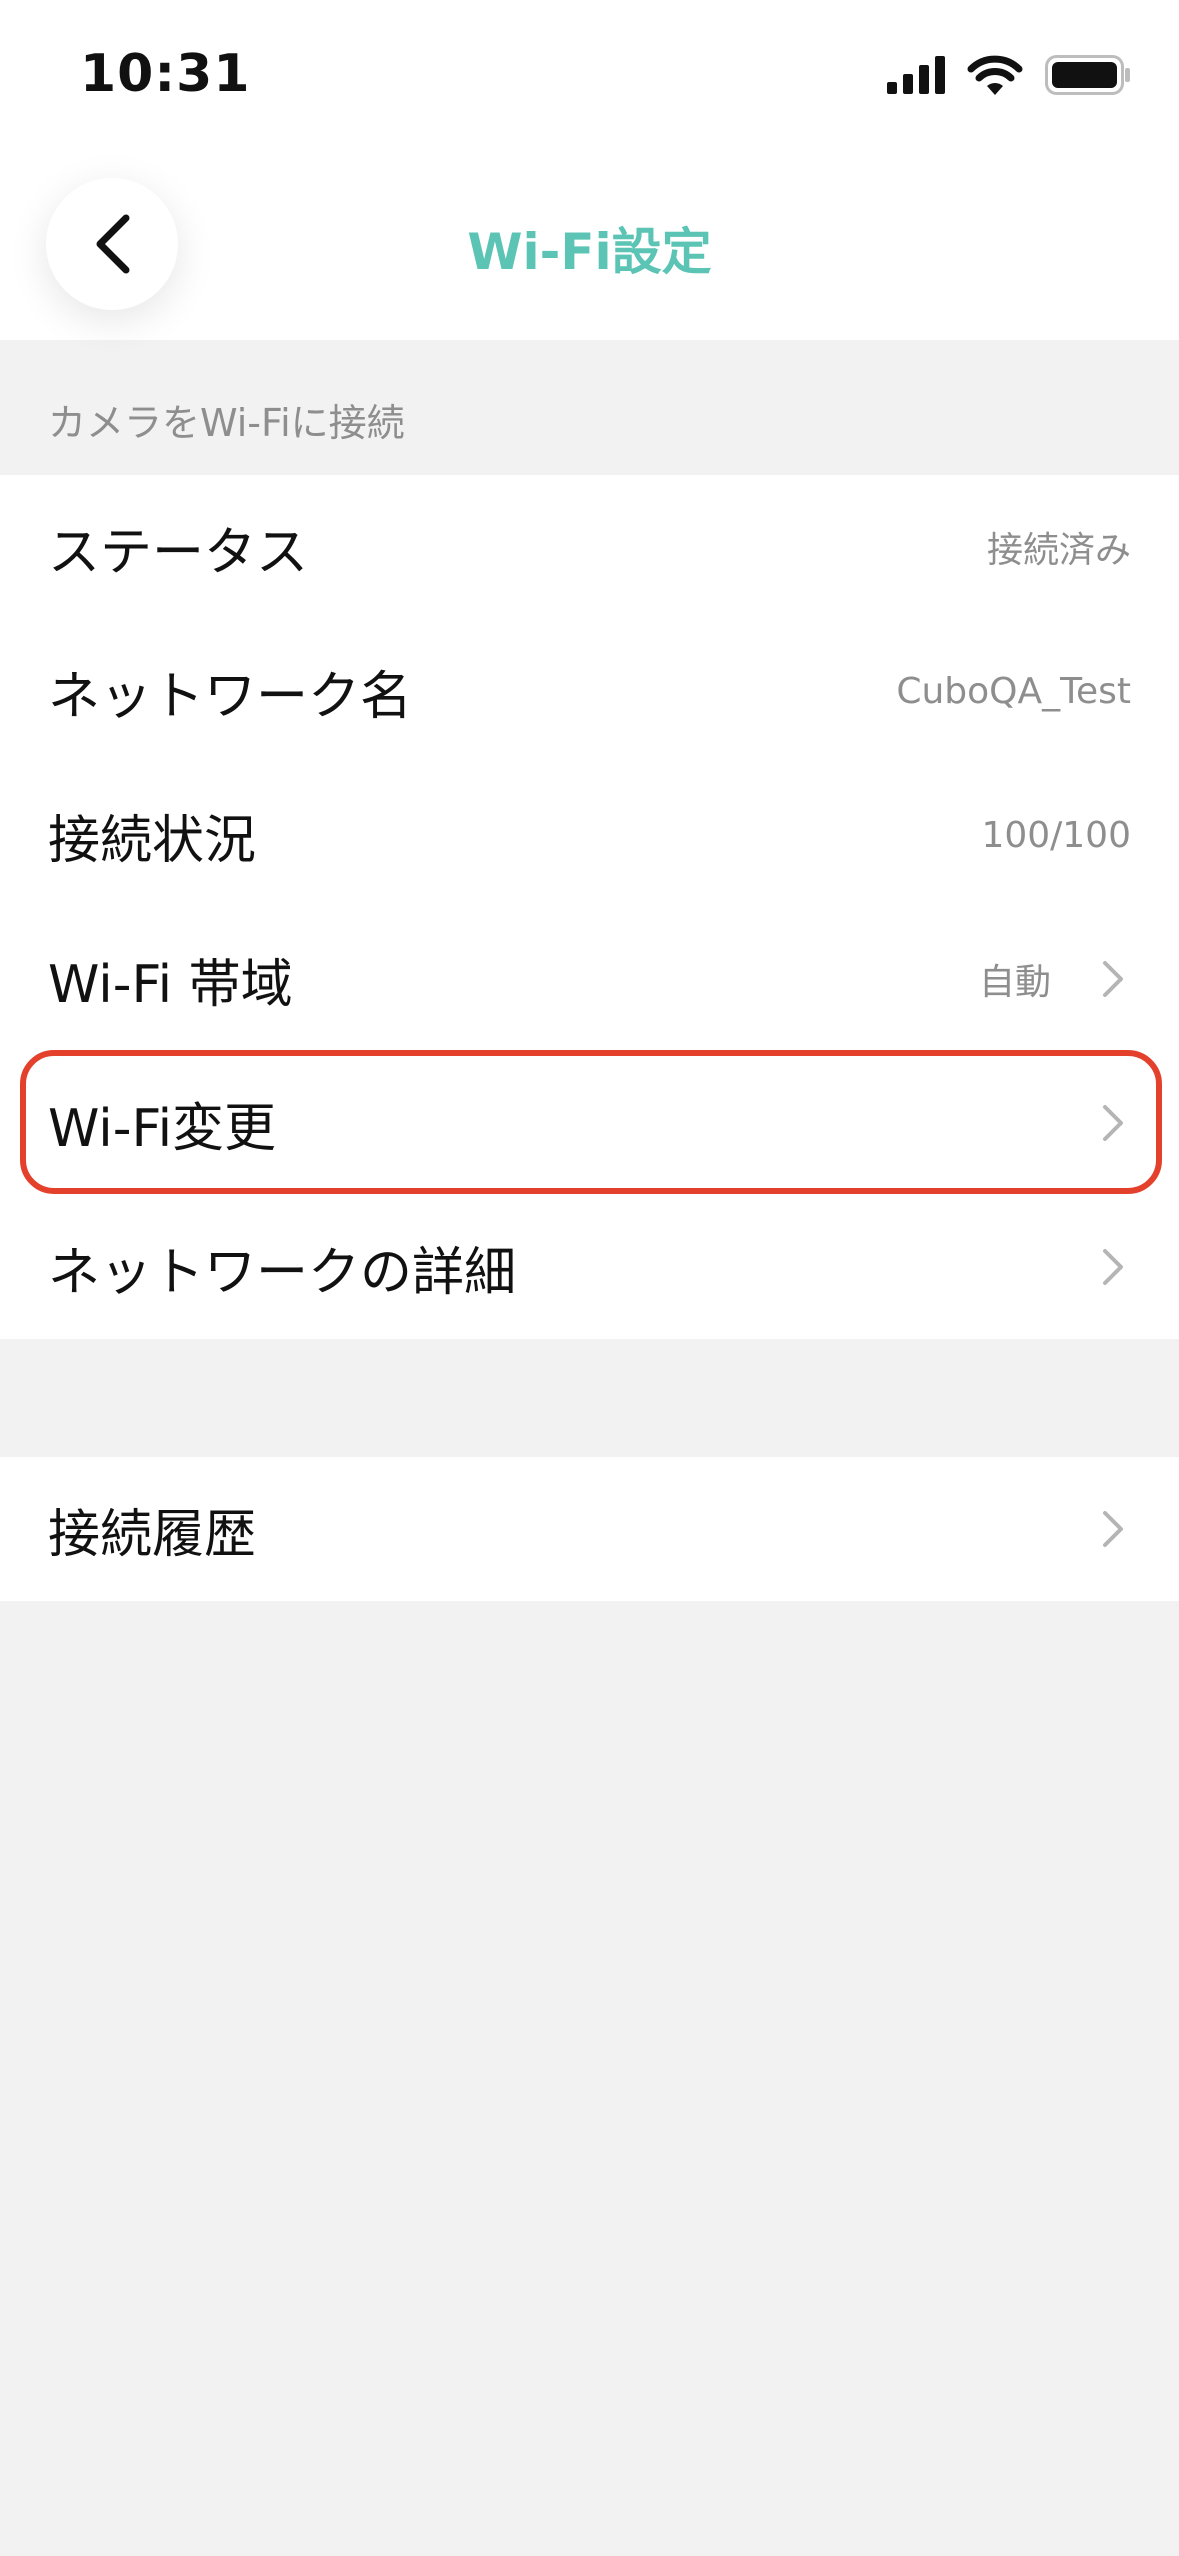 The width and height of the screenshot is (1179, 2556). What do you see at coordinates (589, 252) in the screenshot?
I see `page-title: Wi-Fi設定` at bounding box center [589, 252].